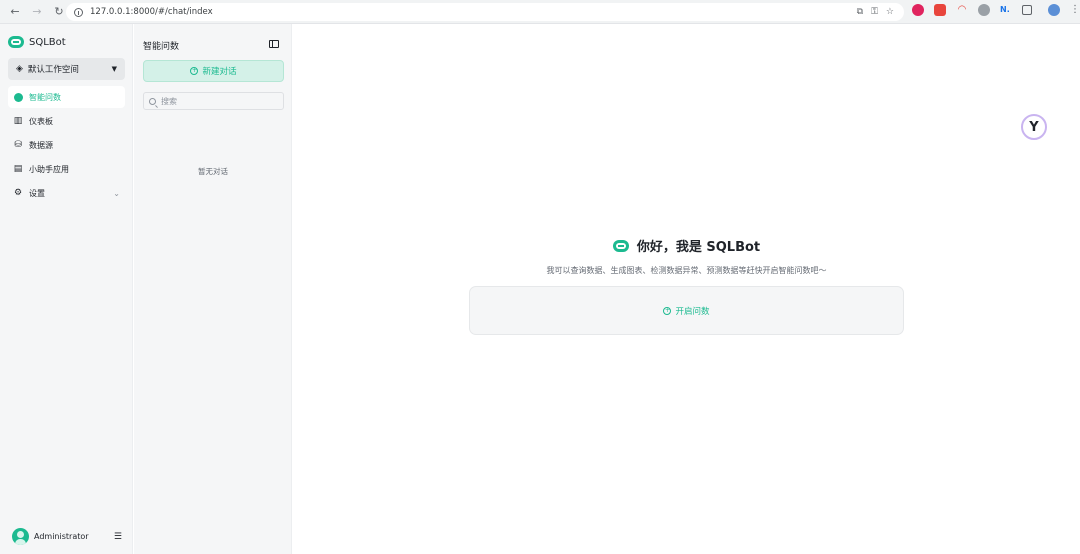 The height and width of the screenshot is (554, 1080). I want to click on gear-icon: ⚙, so click(18, 193).